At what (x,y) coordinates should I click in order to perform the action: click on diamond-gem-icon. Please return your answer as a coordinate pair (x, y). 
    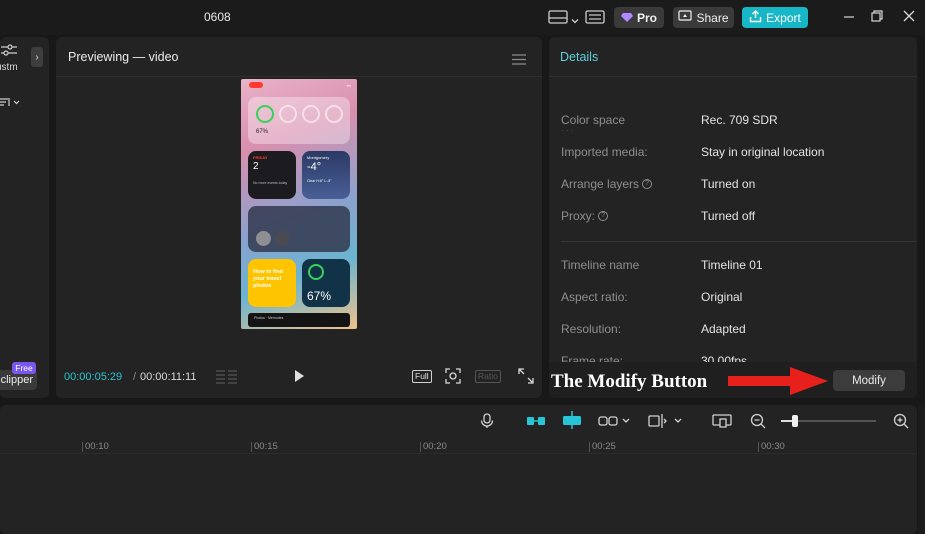
    Looking at the image, I should click on (626, 18).